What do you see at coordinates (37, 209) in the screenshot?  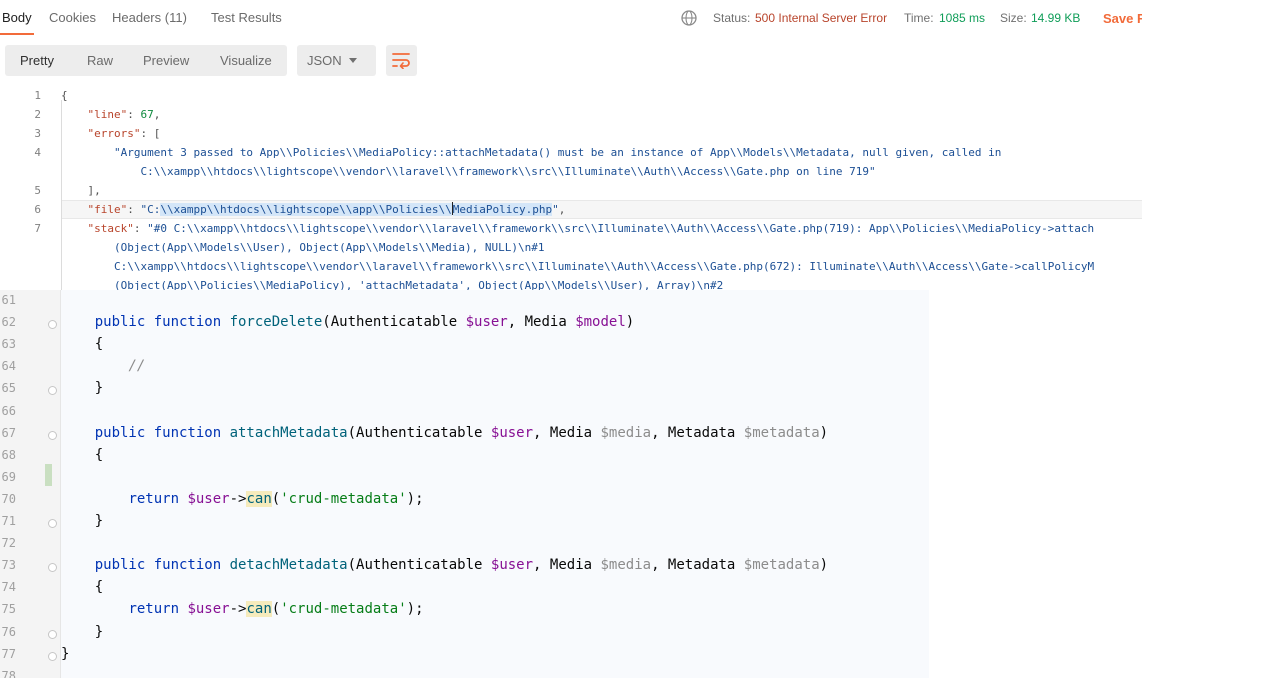 I see `line-number: 6` at bounding box center [37, 209].